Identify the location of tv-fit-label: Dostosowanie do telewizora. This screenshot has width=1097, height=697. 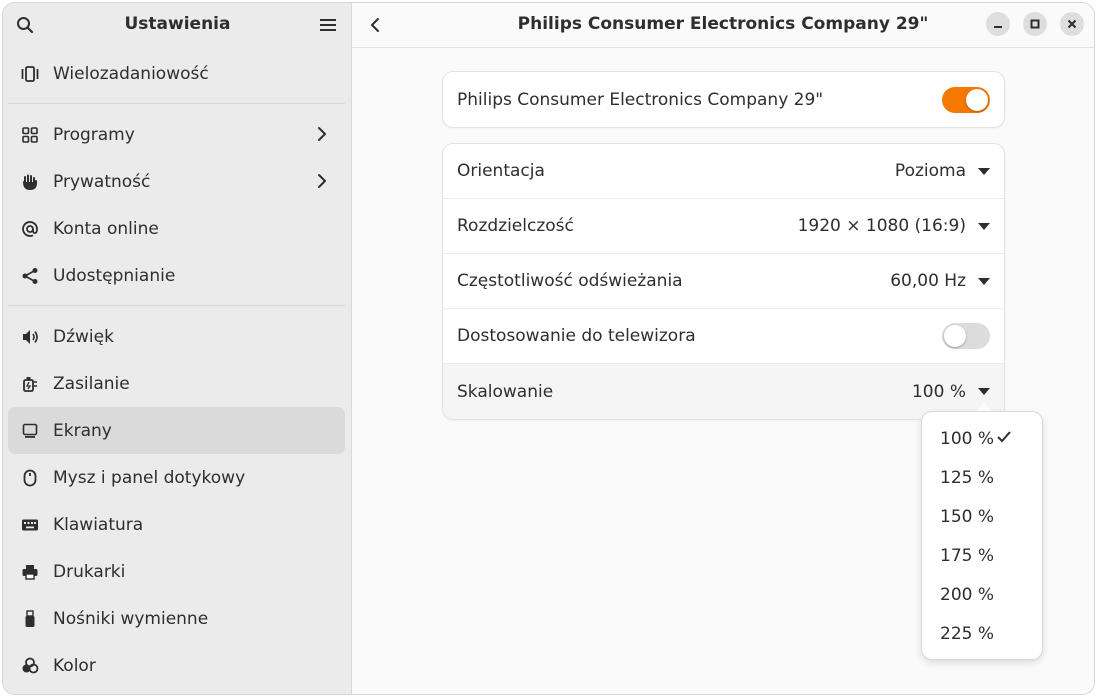
(576, 336).